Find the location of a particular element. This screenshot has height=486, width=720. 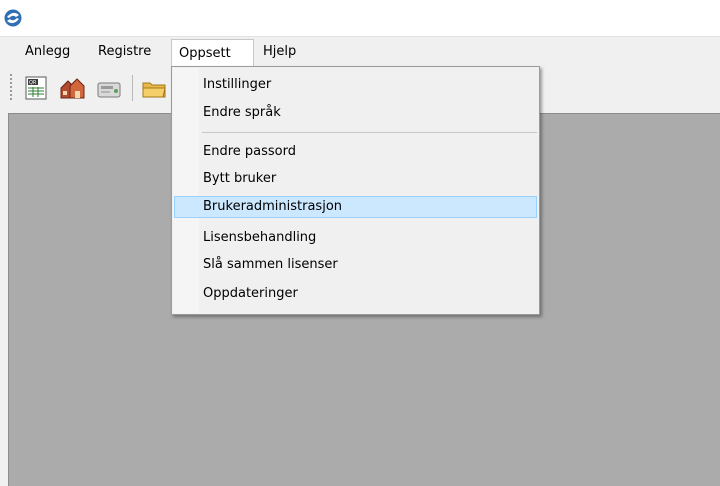

card-reader-button is located at coordinates (109, 88).